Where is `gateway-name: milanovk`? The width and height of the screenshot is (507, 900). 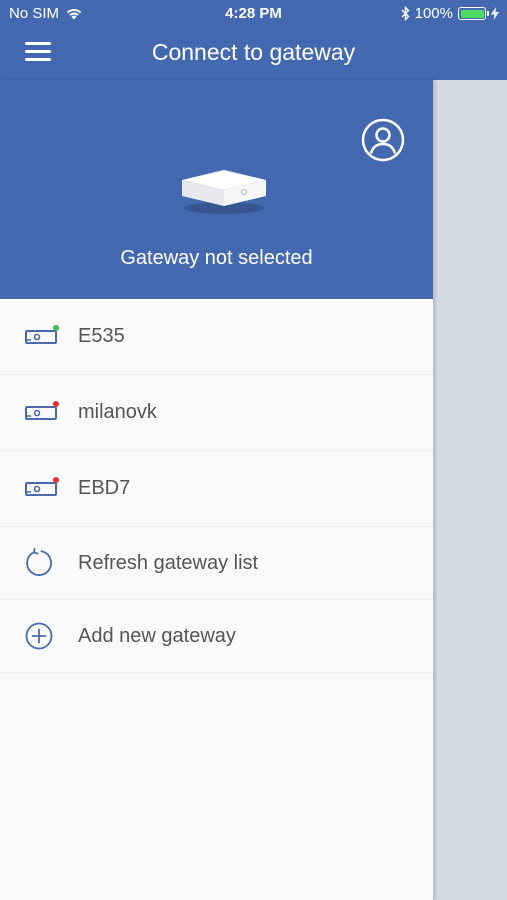 gateway-name: milanovk is located at coordinates (117, 412).